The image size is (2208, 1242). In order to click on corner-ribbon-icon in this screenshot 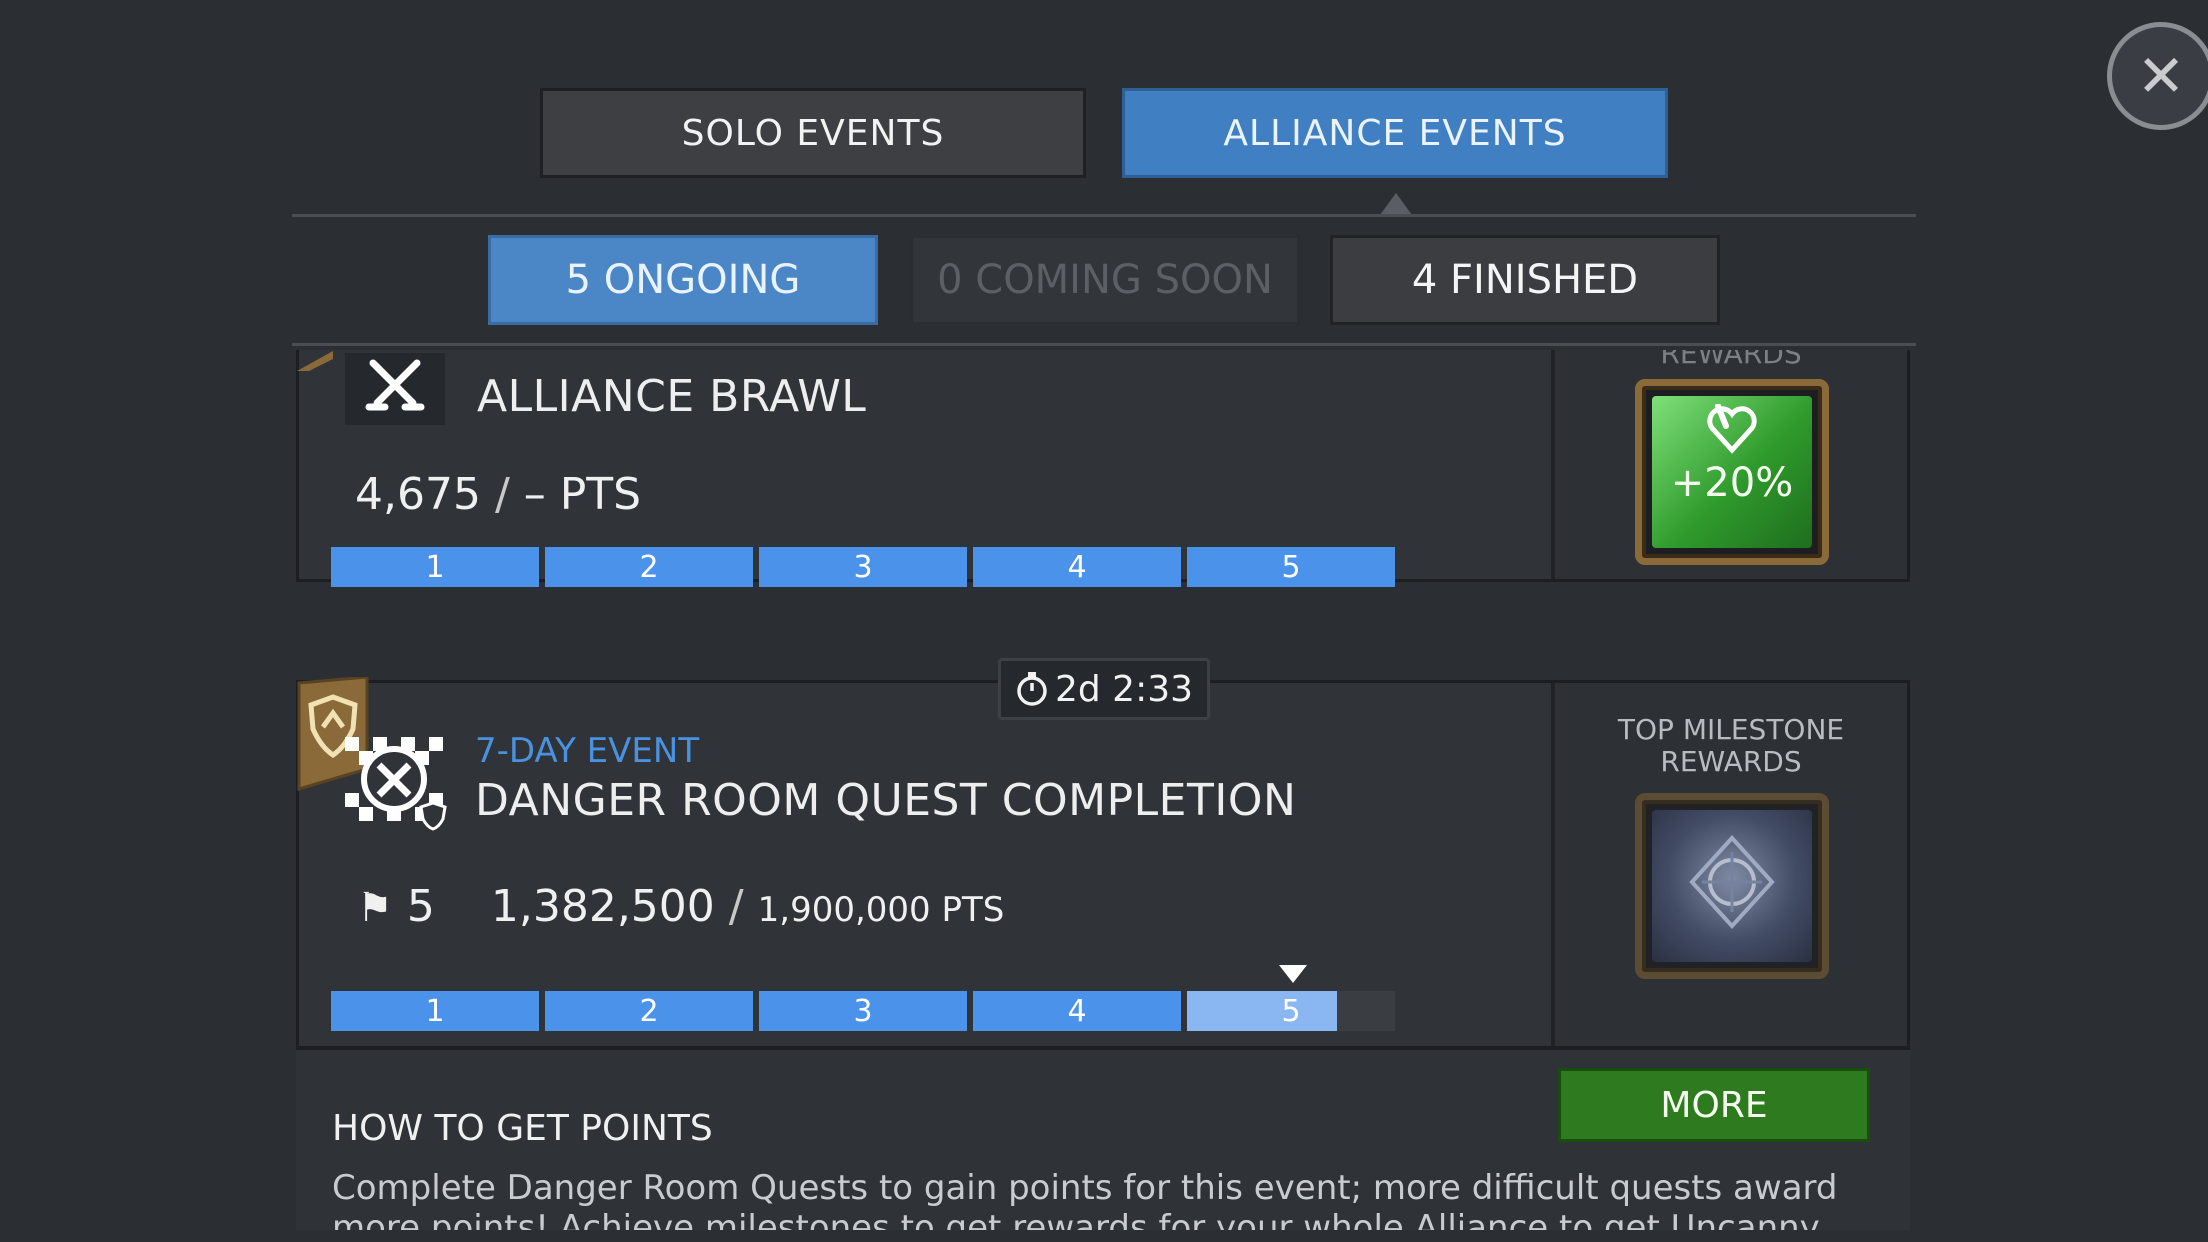, I will do `click(315, 361)`.